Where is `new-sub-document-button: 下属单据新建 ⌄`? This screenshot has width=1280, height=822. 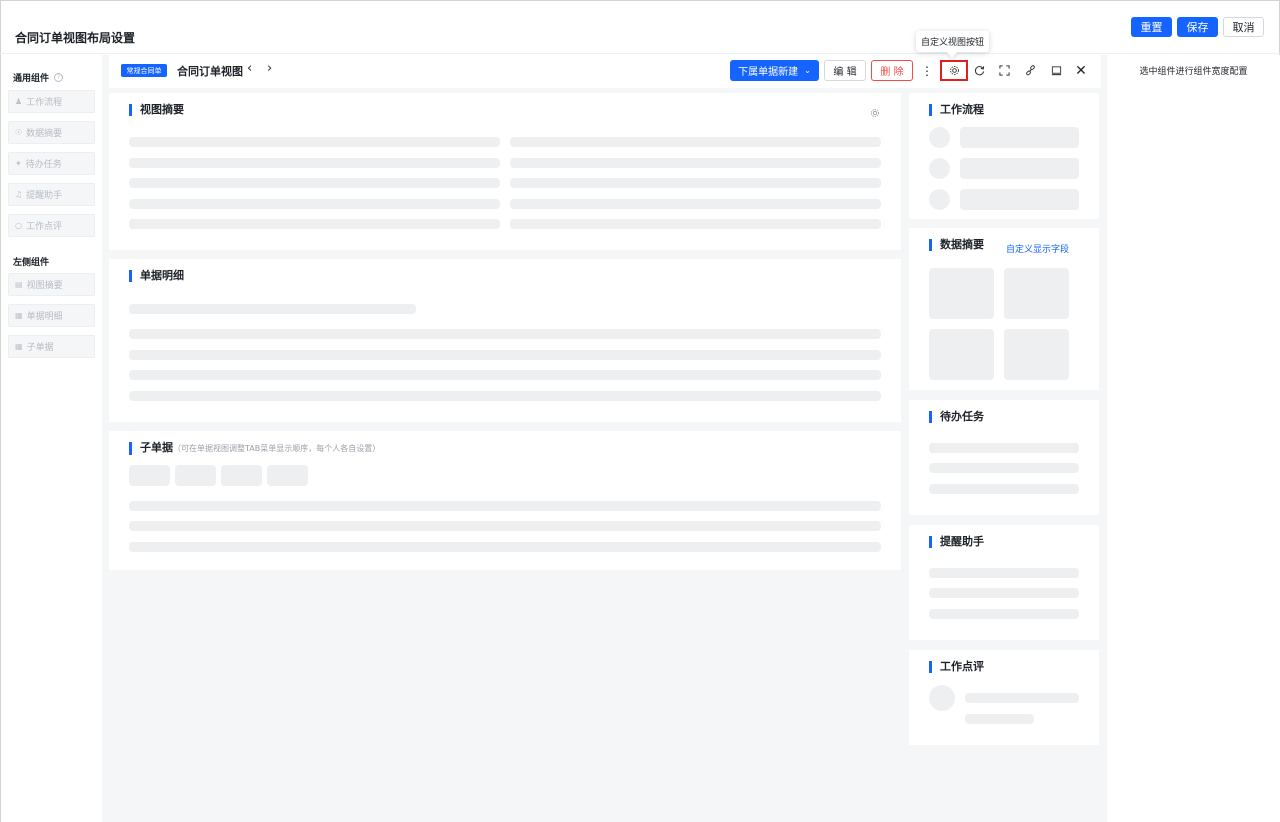 new-sub-document-button: 下属单据新建 ⌄ is located at coordinates (774, 70).